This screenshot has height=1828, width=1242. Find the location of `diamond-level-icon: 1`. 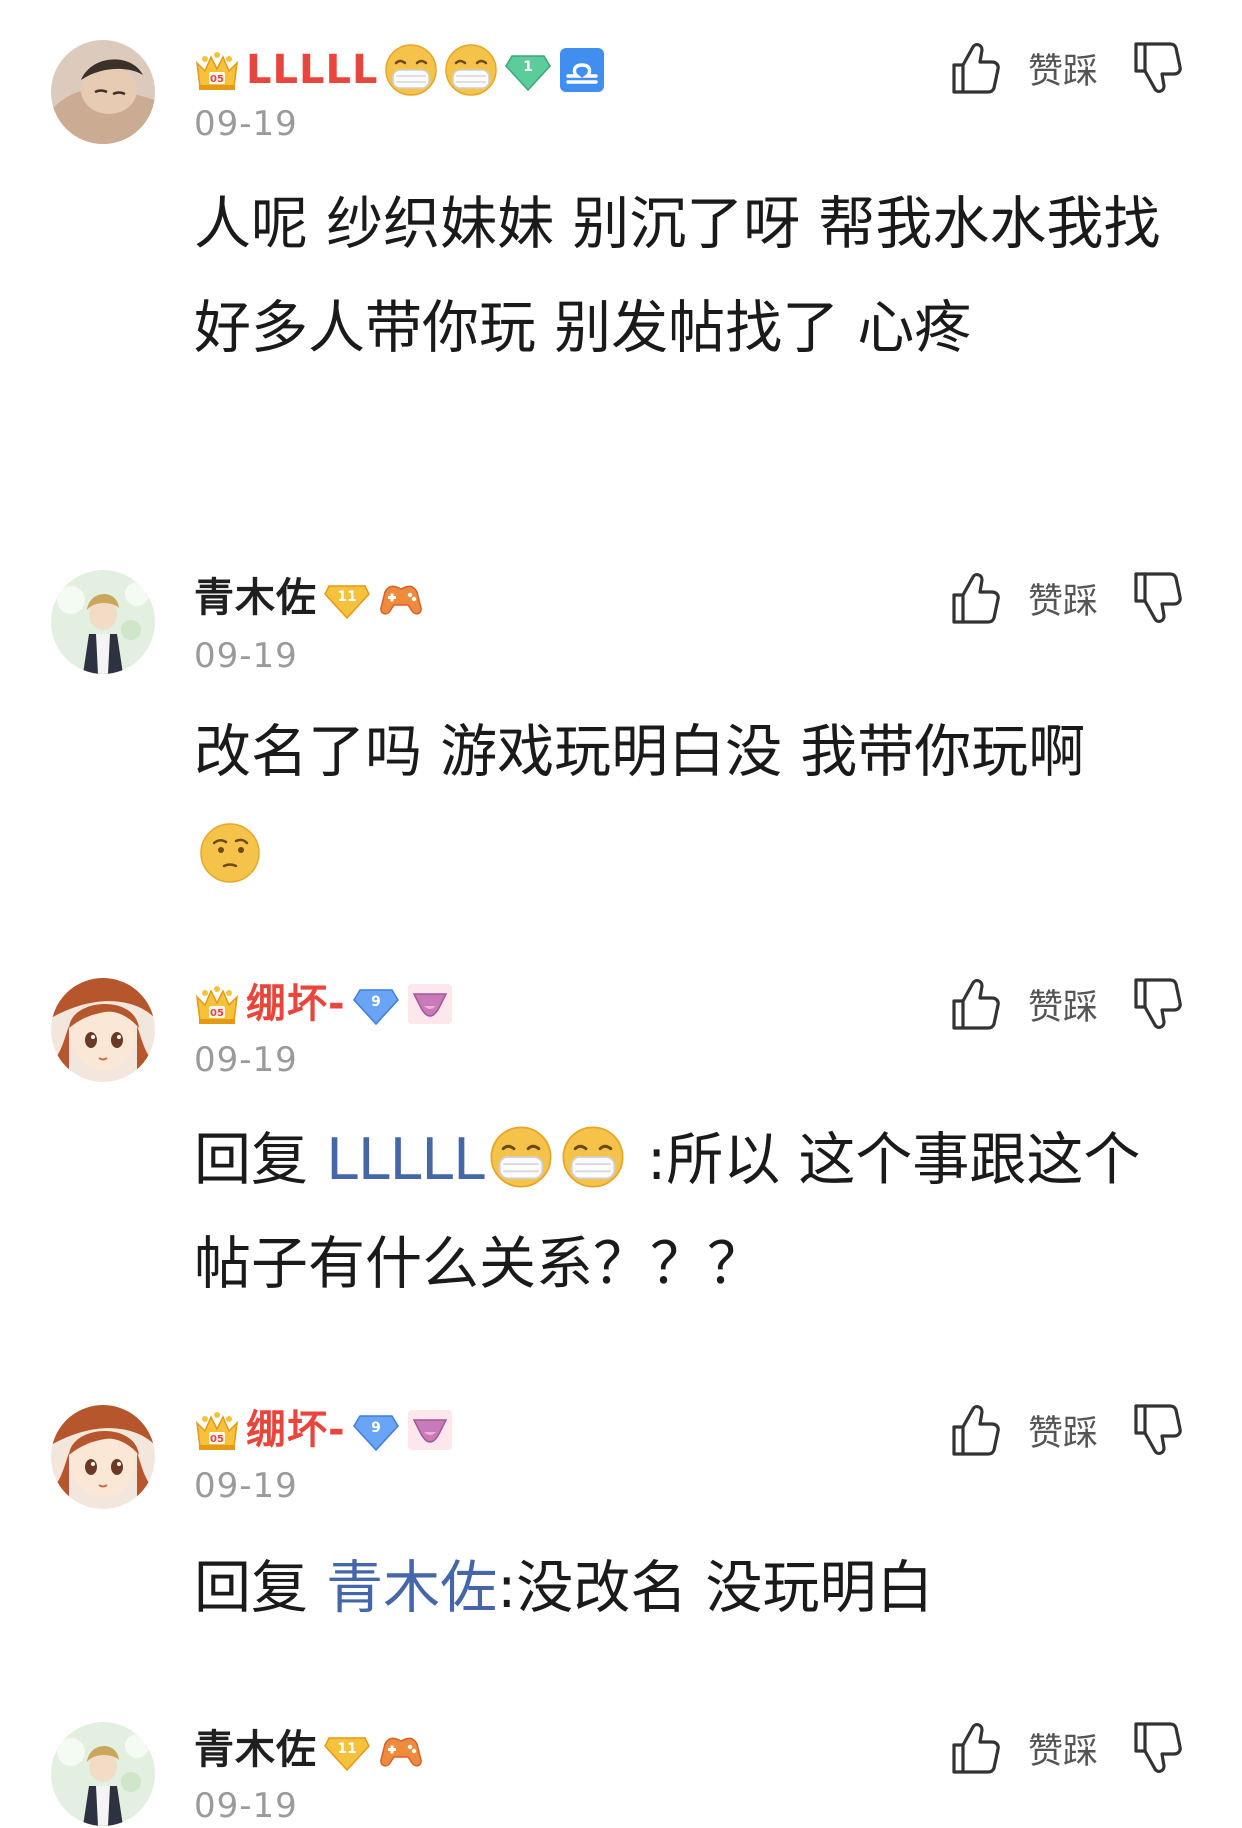

diamond-level-icon: 1 is located at coordinates (528, 73).